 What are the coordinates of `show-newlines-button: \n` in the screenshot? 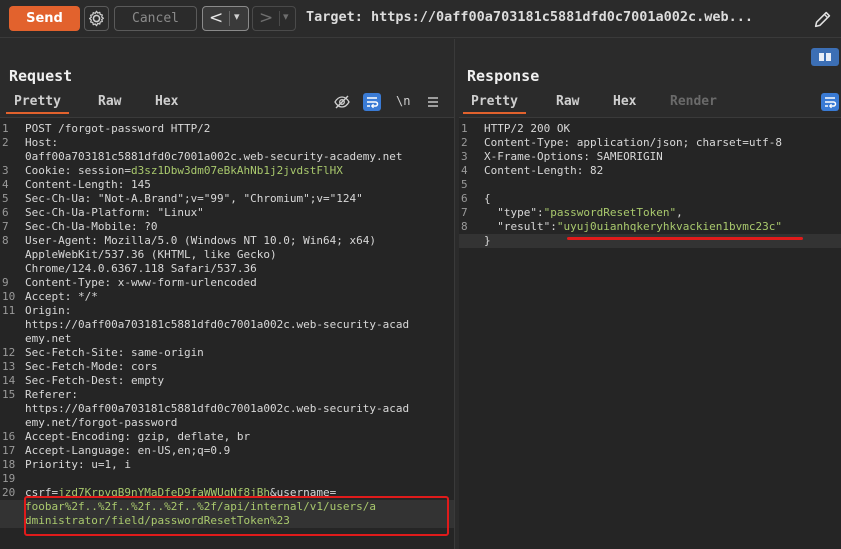 It's located at (403, 101).